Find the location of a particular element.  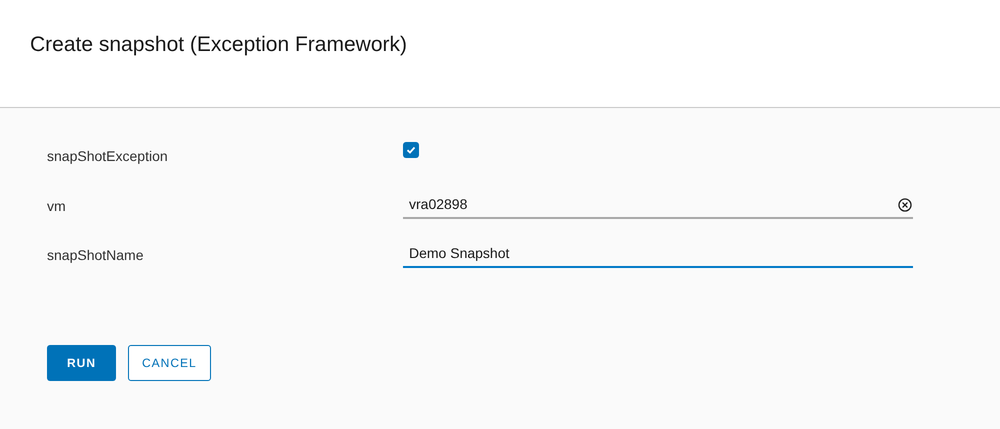

run-button: RUN is located at coordinates (81, 363).